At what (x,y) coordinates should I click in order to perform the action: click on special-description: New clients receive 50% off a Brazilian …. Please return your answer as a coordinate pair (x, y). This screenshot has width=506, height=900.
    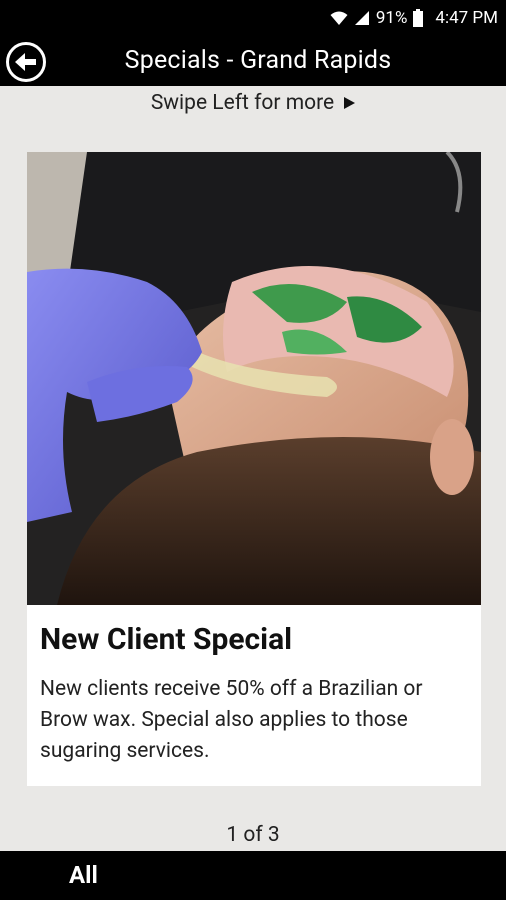
    Looking at the image, I should click on (231, 720).